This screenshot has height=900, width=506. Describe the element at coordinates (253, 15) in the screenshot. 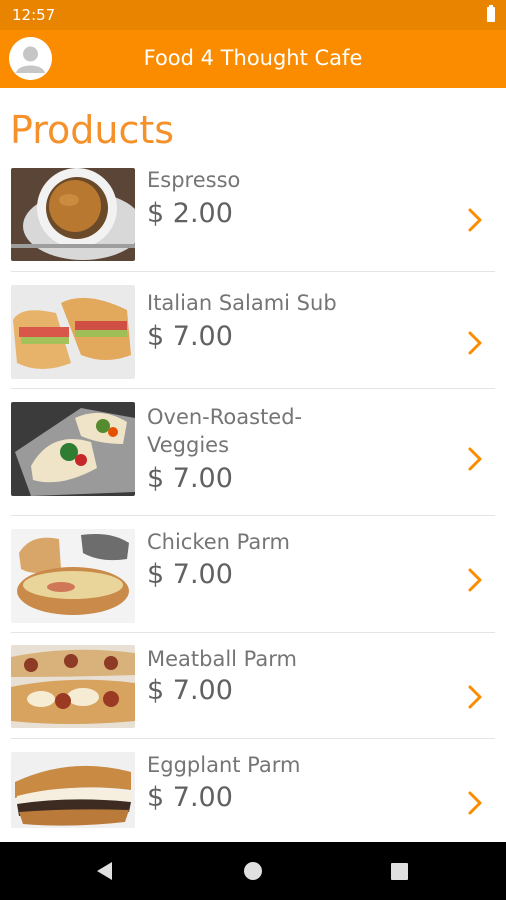

I see `status-bar: 12:57` at that location.